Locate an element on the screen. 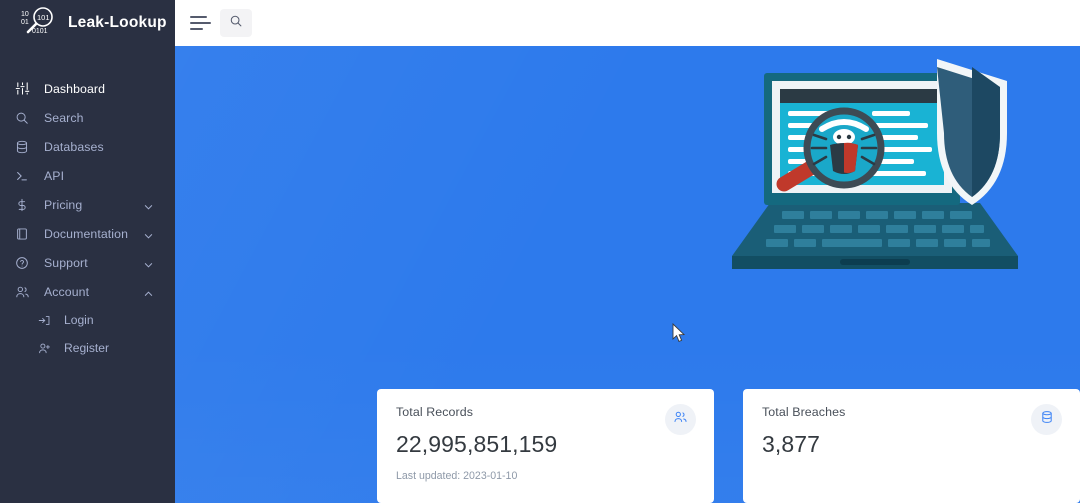  sidebar-item-documentation: Documentation is located at coordinates (87, 233).